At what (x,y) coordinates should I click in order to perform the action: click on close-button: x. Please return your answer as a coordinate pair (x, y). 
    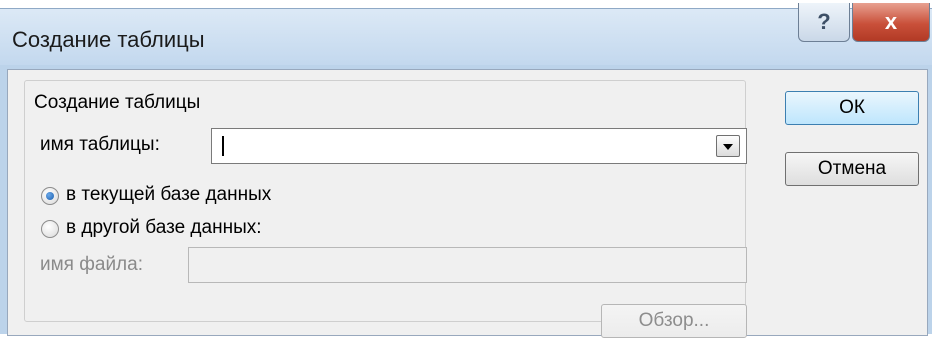
    Looking at the image, I should click on (891, 22).